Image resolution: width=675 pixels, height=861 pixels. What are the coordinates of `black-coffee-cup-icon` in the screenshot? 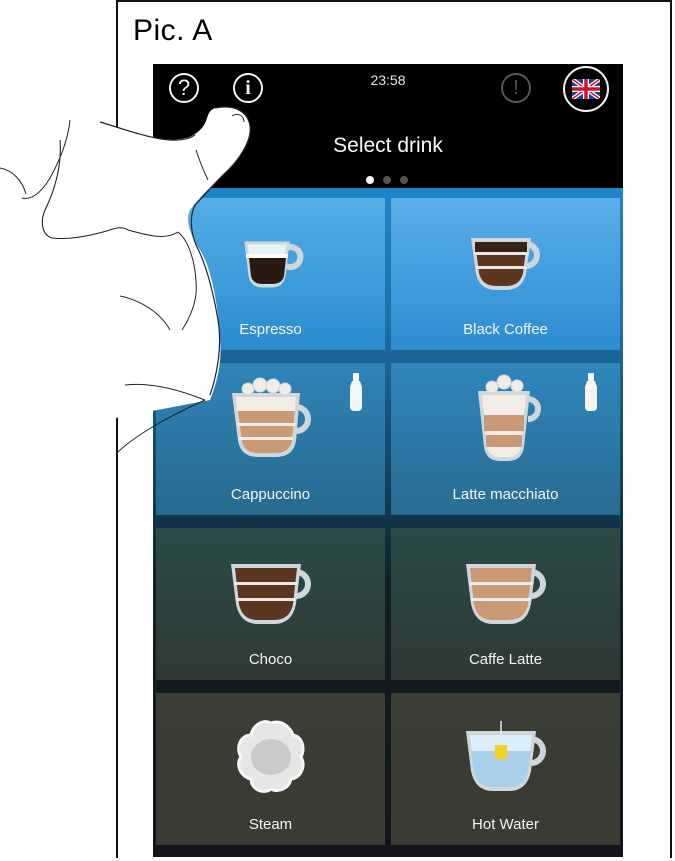 It's located at (505, 264).